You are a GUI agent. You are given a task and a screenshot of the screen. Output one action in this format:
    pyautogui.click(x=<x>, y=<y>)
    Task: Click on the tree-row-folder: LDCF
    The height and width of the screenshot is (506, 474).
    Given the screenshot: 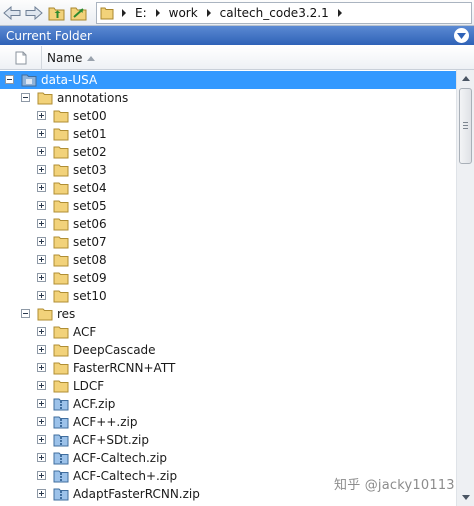 What is the action you would take?
    pyautogui.click(x=228, y=386)
    